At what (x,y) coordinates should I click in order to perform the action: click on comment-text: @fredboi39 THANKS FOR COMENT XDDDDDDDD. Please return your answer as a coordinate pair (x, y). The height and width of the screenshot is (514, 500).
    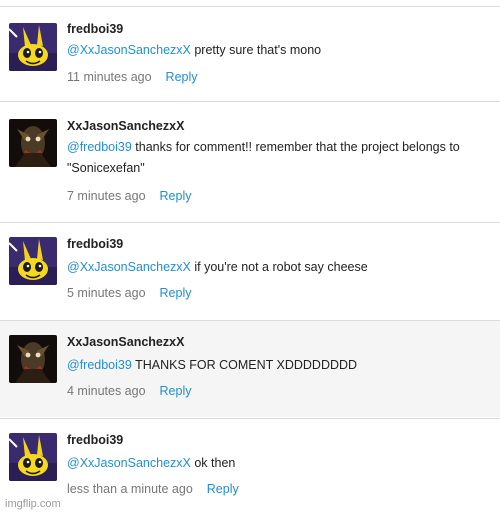
    Looking at the image, I should click on (279, 365).